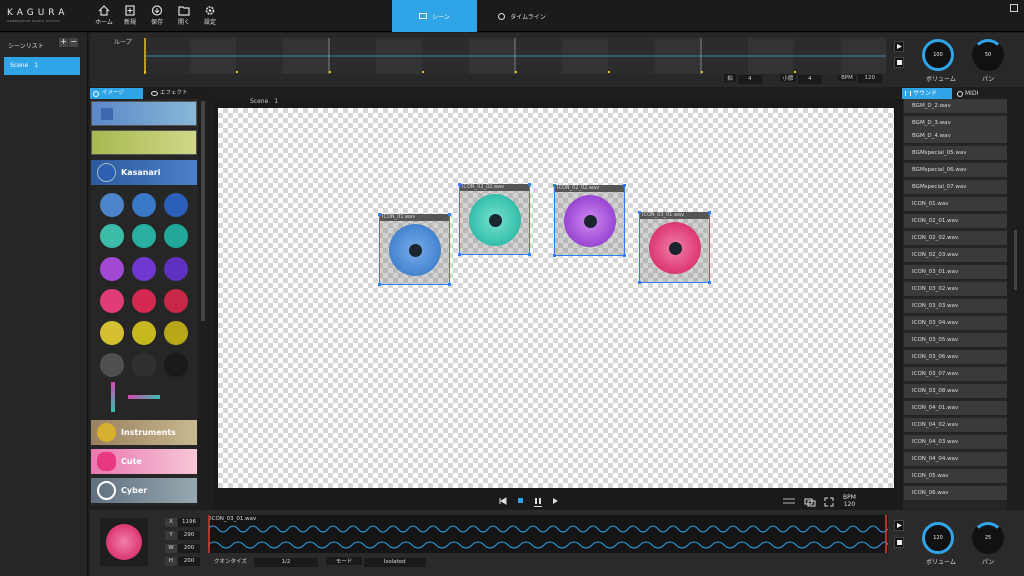  I want to click on window-restore-icon, so click(1014, 8).